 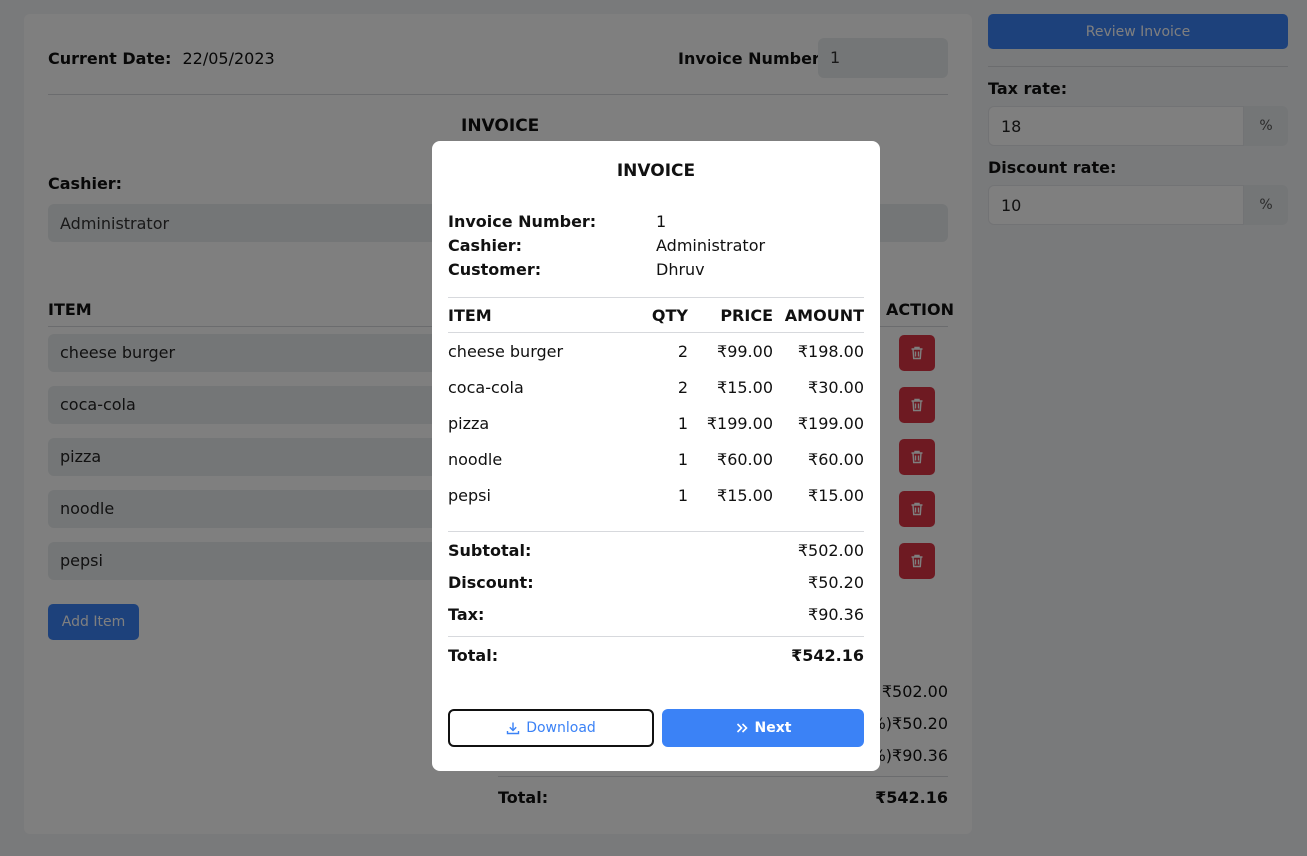 I want to click on cell-item: cheese burger, so click(x=506, y=351).